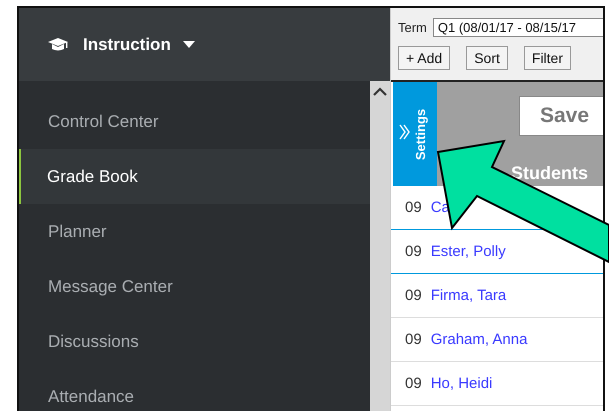  What do you see at coordinates (194, 341) in the screenshot?
I see `sidebar-item: Discussions` at bounding box center [194, 341].